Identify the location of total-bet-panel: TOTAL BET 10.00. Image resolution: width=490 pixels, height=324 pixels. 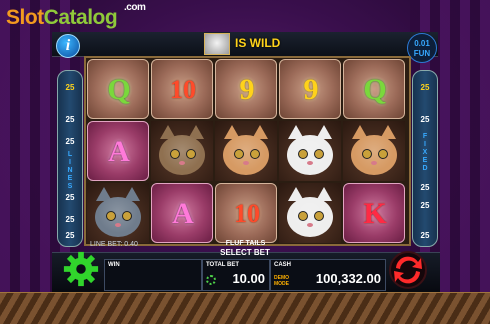
(236, 275).